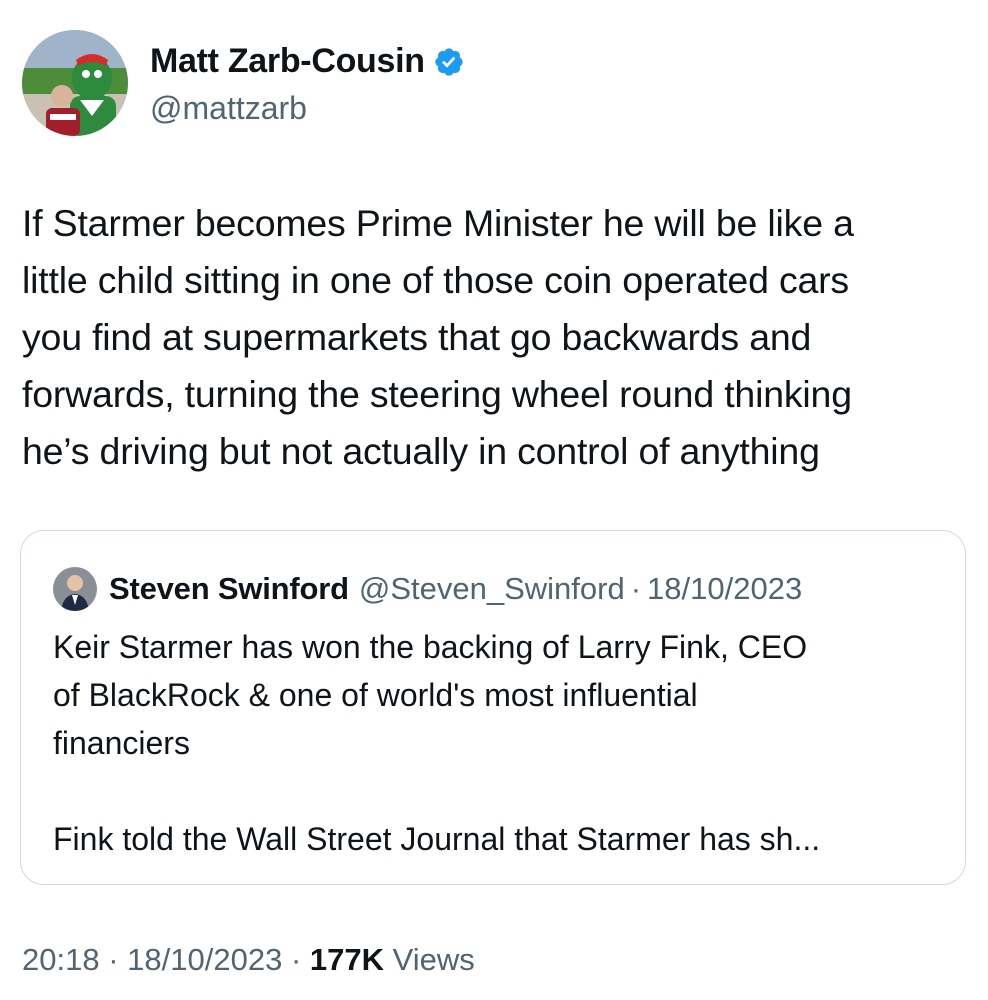 Image resolution: width=988 pixels, height=1000 pixels. Describe the element at coordinates (229, 589) in the screenshot. I see `quoted-author-name: Steven Swinford` at that location.